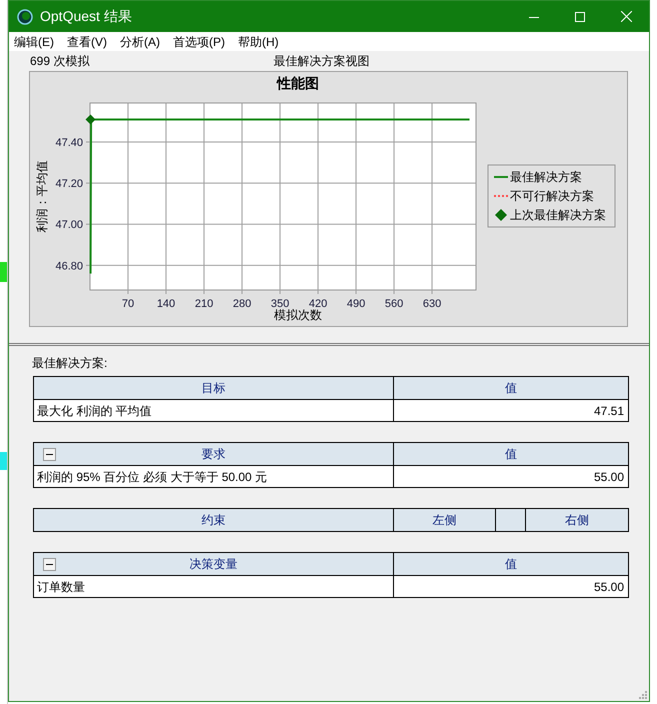 Image resolution: width=657 pixels, height=704 pixels. Describe the element at coordinates (204, 304) in the screenshot. I see `x-tick-label: 210` at that location.